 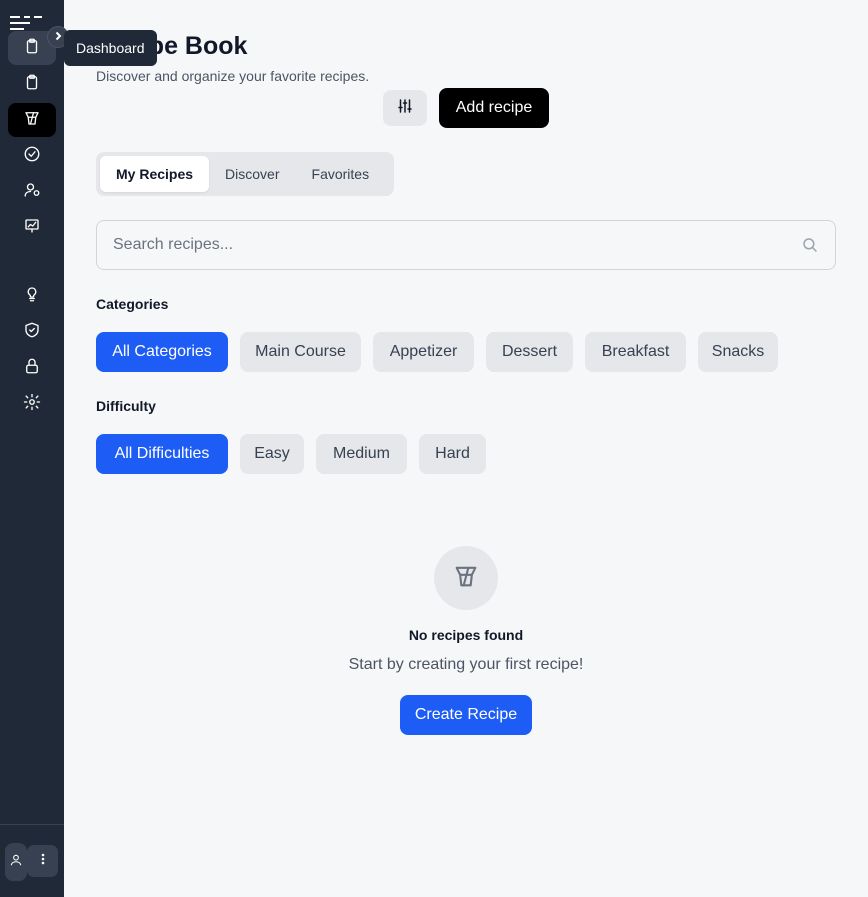 I want to click on sidebar-item-settings, so click(x=32, y=404).